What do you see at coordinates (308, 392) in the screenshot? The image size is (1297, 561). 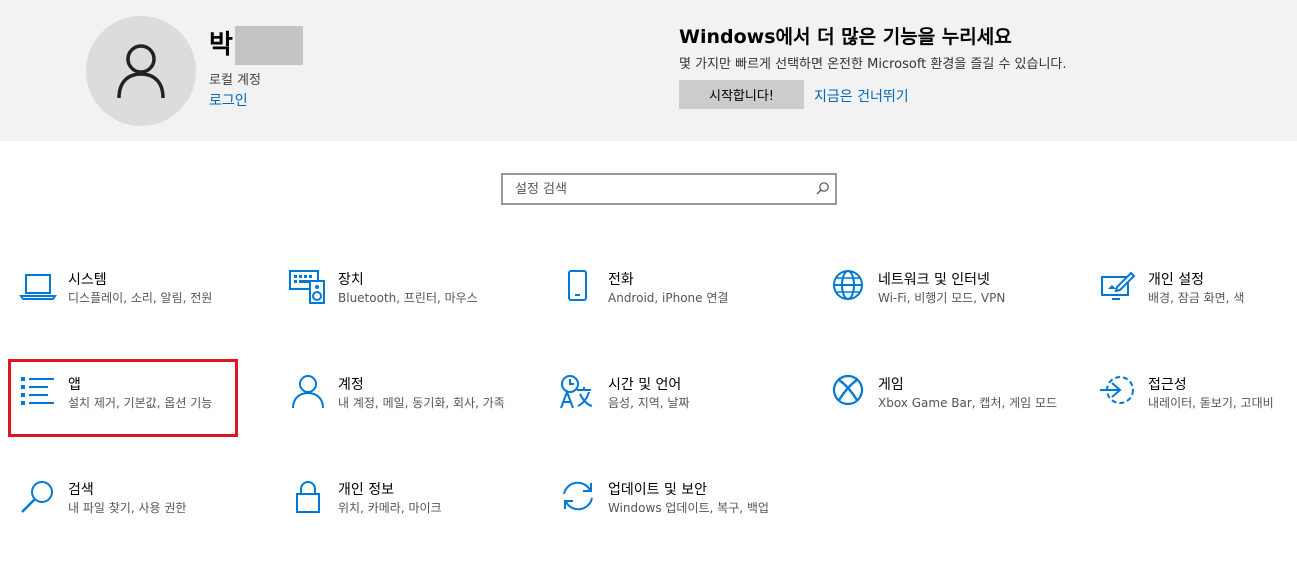 I see `person-icon` at bounding box center [308, 392].